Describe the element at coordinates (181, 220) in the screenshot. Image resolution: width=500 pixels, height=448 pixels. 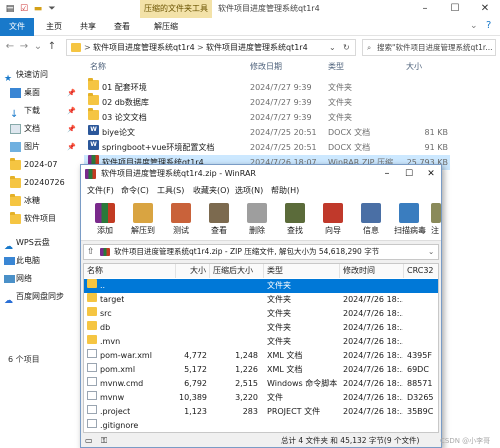
I see `test-button: 测试` at that location.